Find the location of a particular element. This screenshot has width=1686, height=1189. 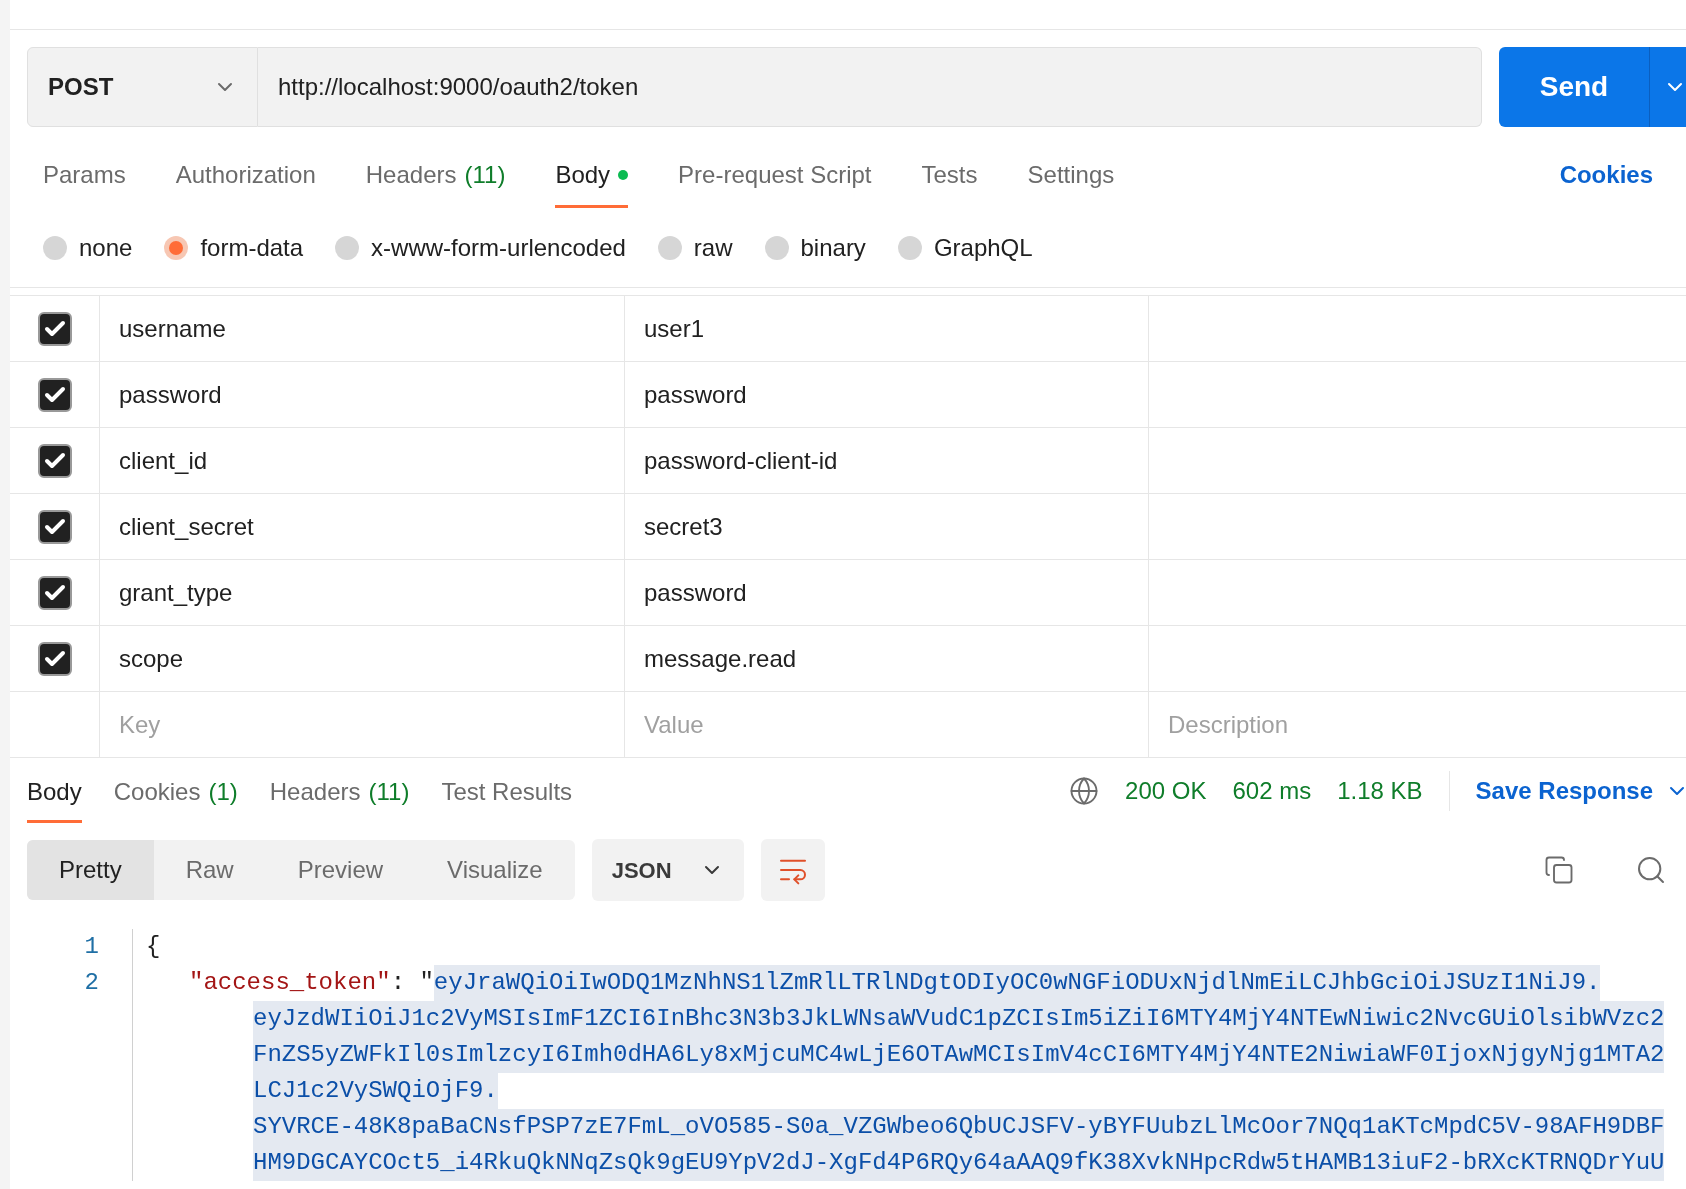

view-mode-tab: Raw is located at coordinates (209, 870).